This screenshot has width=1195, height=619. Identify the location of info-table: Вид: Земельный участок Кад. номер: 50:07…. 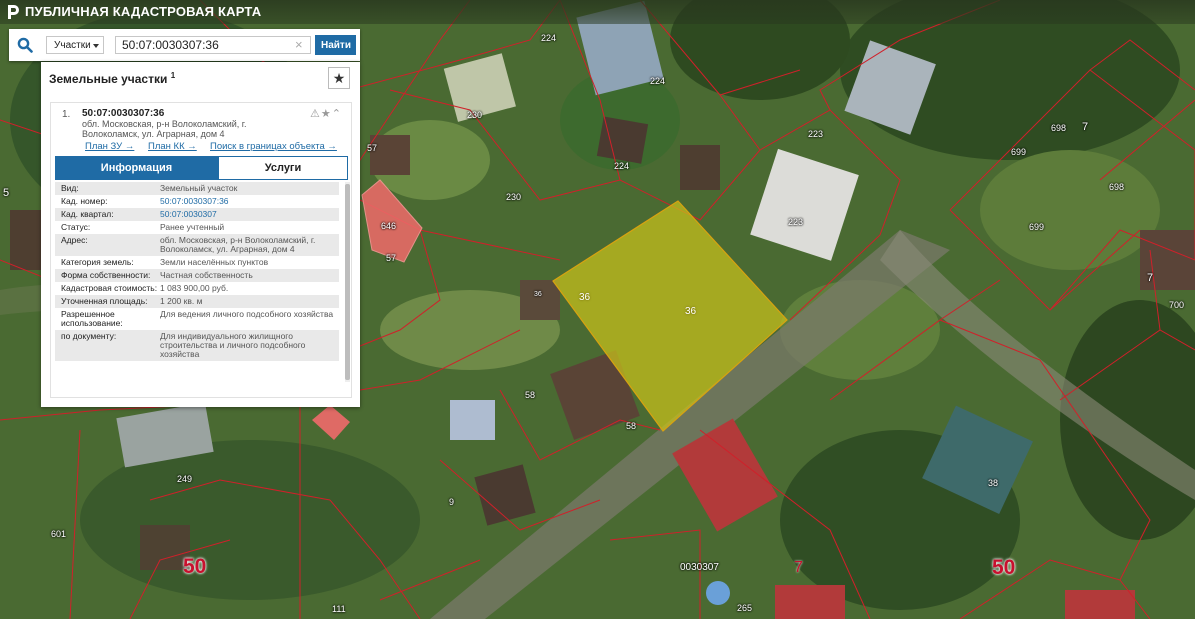
(197, 282).